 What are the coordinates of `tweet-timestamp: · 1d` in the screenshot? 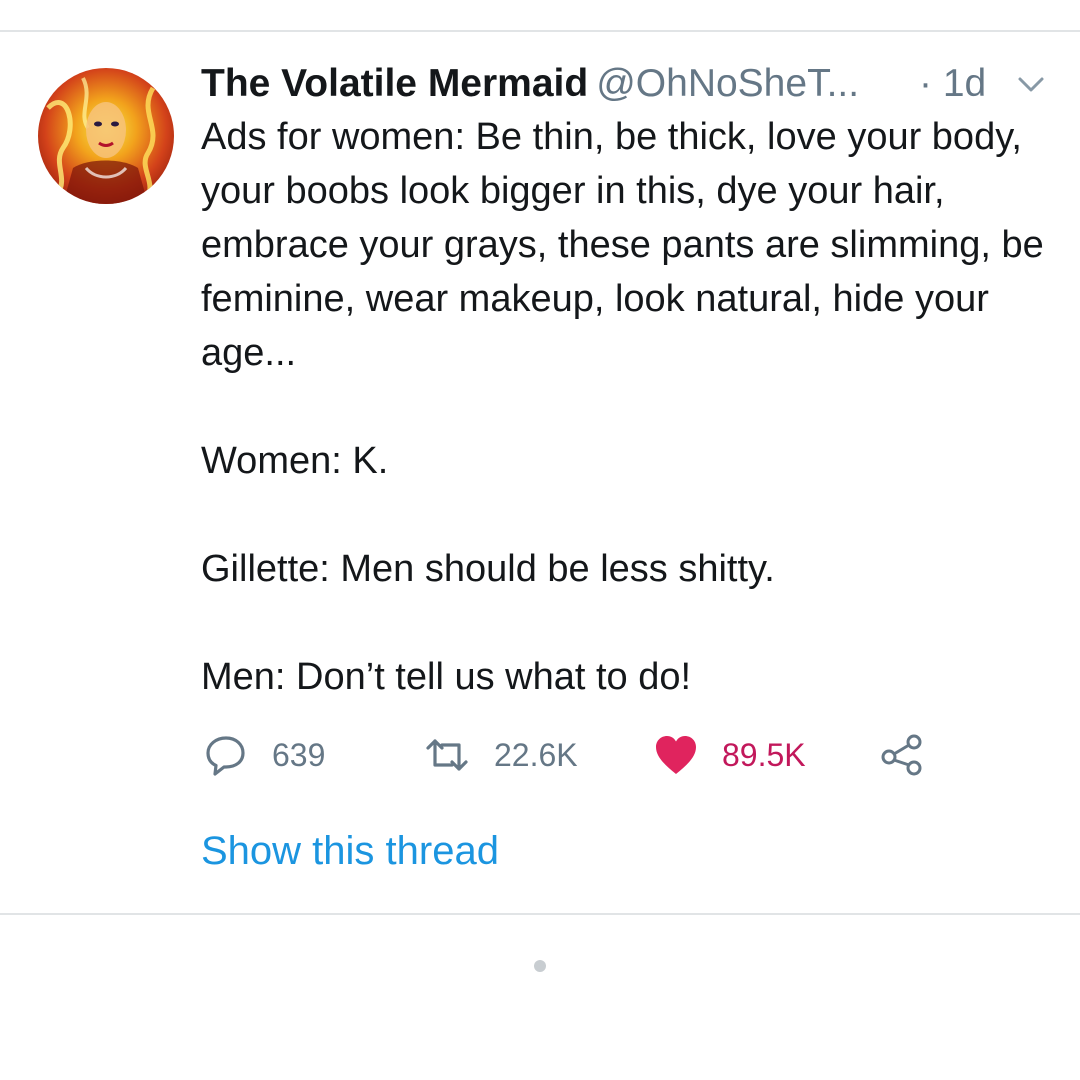 It's located at (952, 84).